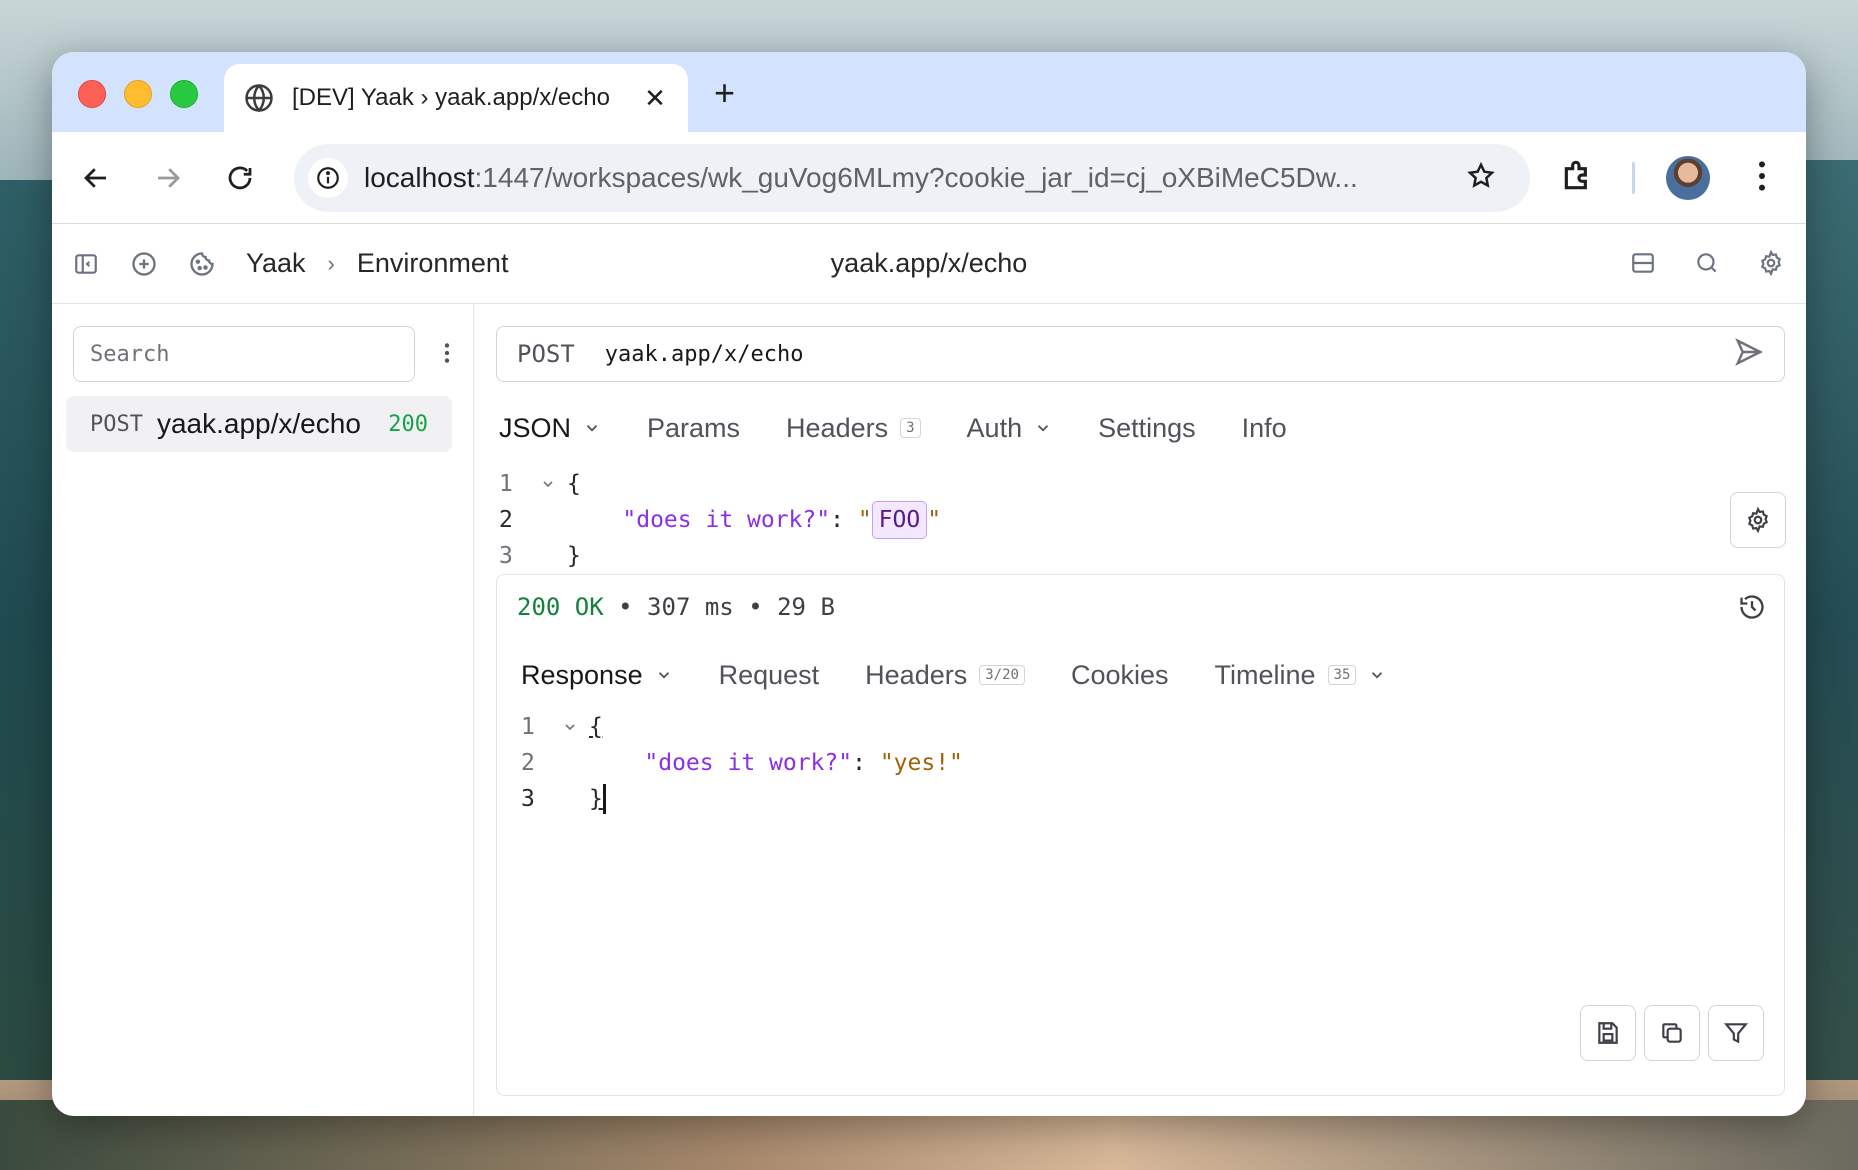  I want to click on copy-icon, so click(1672, 1033).